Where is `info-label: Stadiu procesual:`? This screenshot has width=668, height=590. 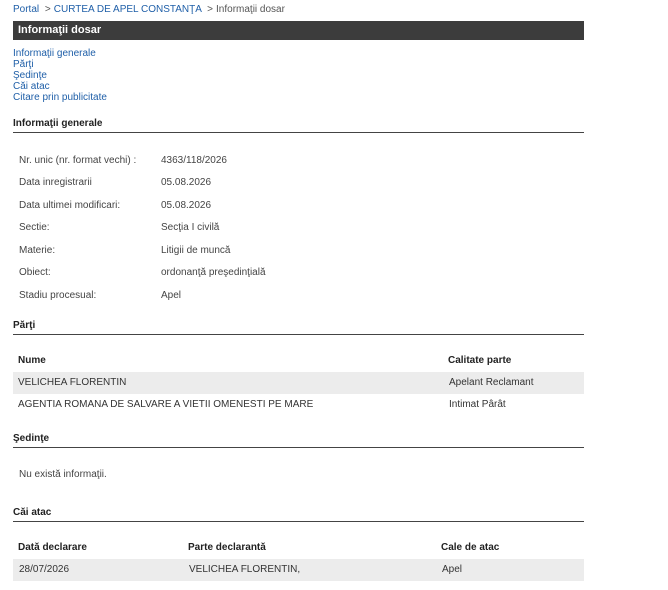 info-label: Stadiu procesual: is located at coordinates (58, 295).